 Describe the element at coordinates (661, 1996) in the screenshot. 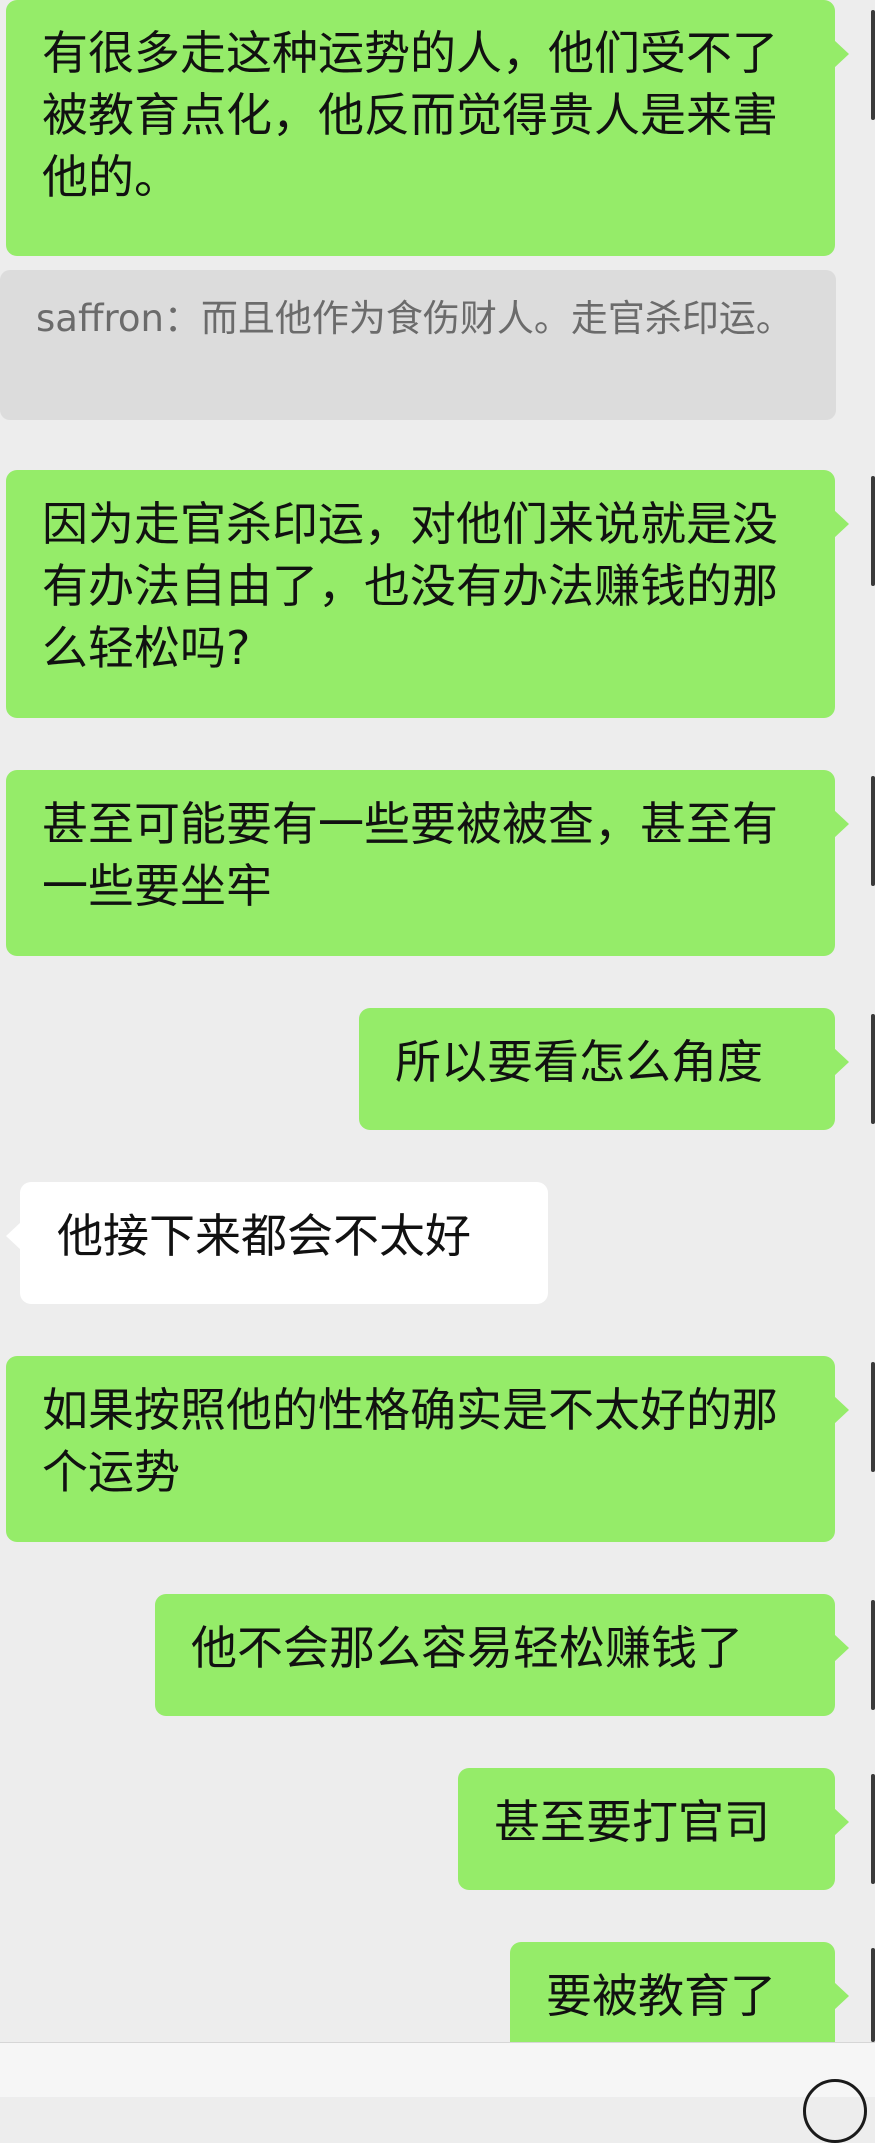

I see `message-text: 要被教育了` at that location.